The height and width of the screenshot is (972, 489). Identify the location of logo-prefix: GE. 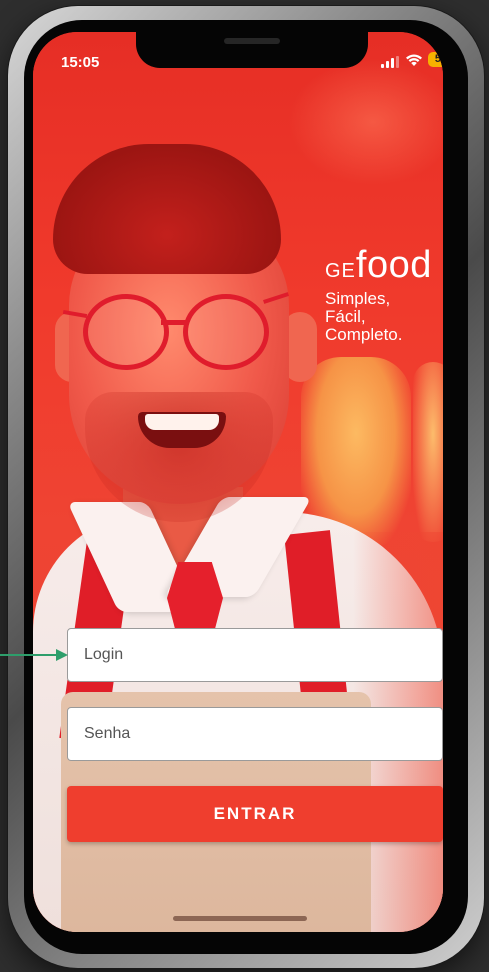
(340, 271).